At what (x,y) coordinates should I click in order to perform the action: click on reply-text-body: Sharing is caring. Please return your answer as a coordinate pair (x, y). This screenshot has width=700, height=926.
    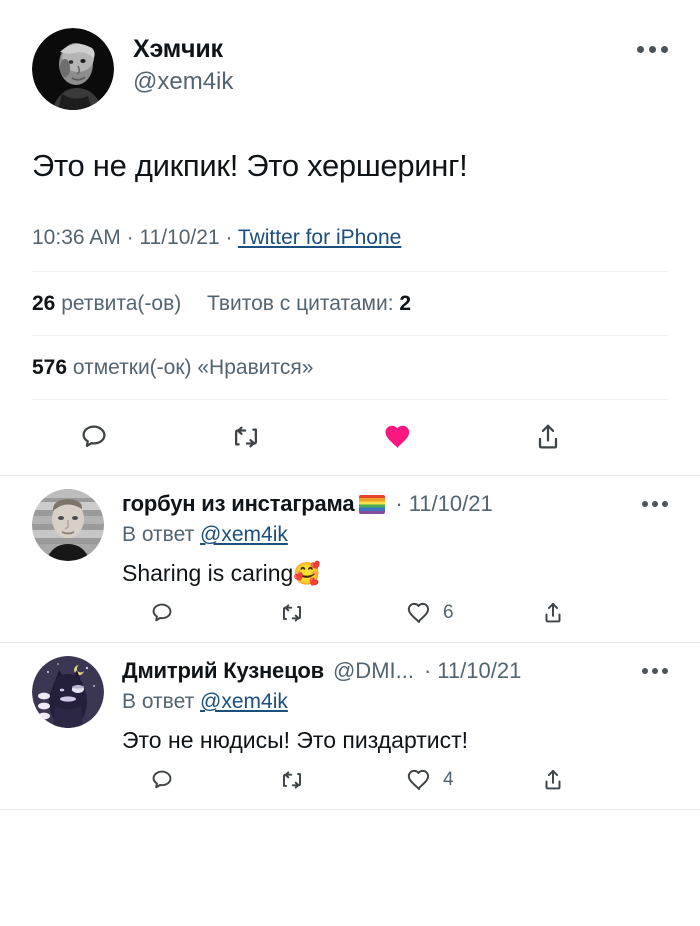
    Looking at the image, I should click on (208, 573).